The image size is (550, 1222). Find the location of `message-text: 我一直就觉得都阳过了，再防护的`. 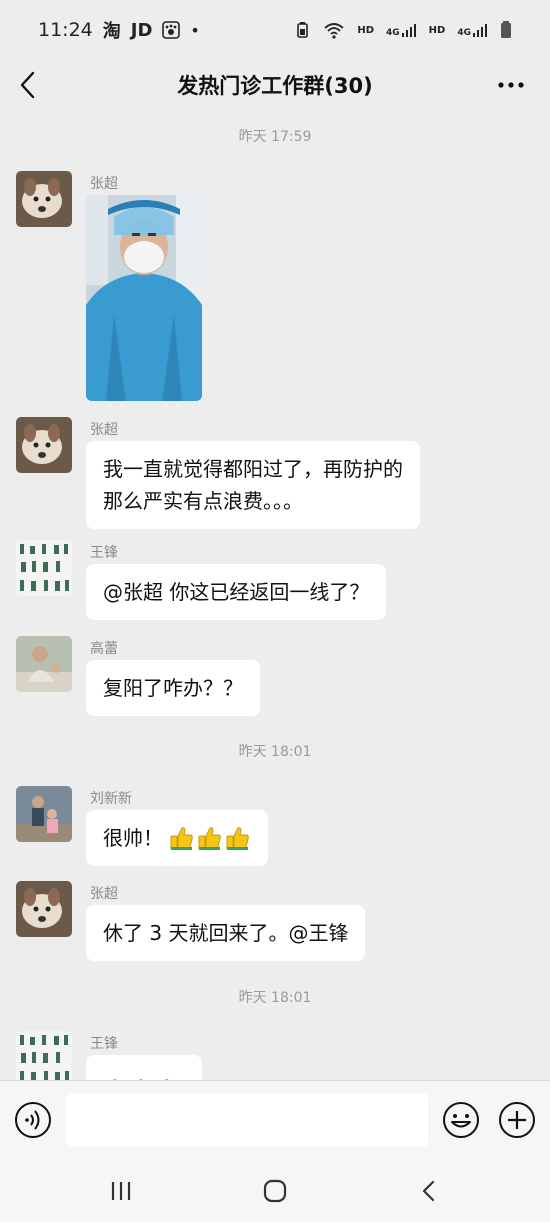

message-text: 我一直就觉得都阳过了，再防护的 is located at coordinates (253, 469).